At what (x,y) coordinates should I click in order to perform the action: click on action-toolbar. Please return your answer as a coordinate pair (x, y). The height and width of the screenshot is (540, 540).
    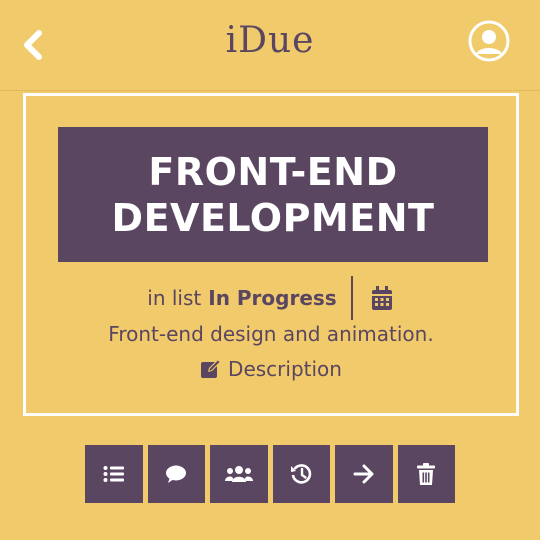
    Looking at the image, I should click on (270, 474).